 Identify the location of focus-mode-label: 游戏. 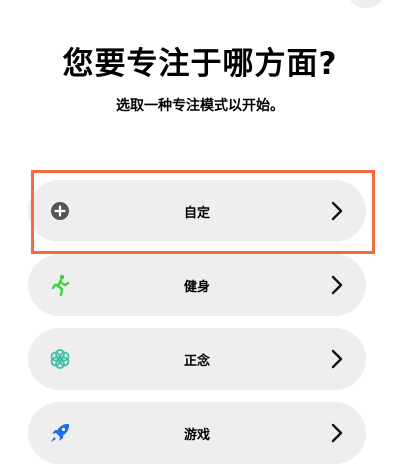
(196, 435).